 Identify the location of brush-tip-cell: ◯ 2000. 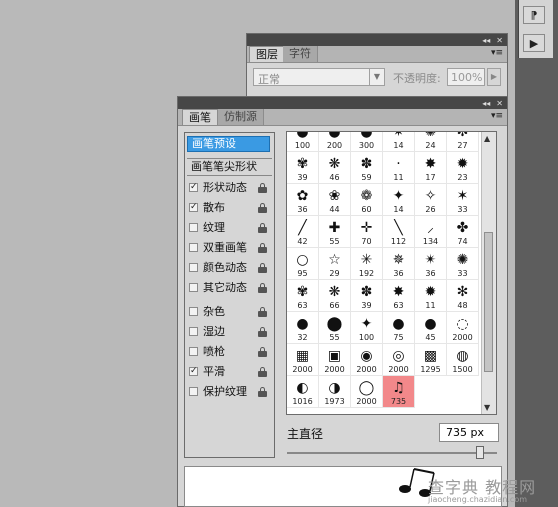
(367, 392).